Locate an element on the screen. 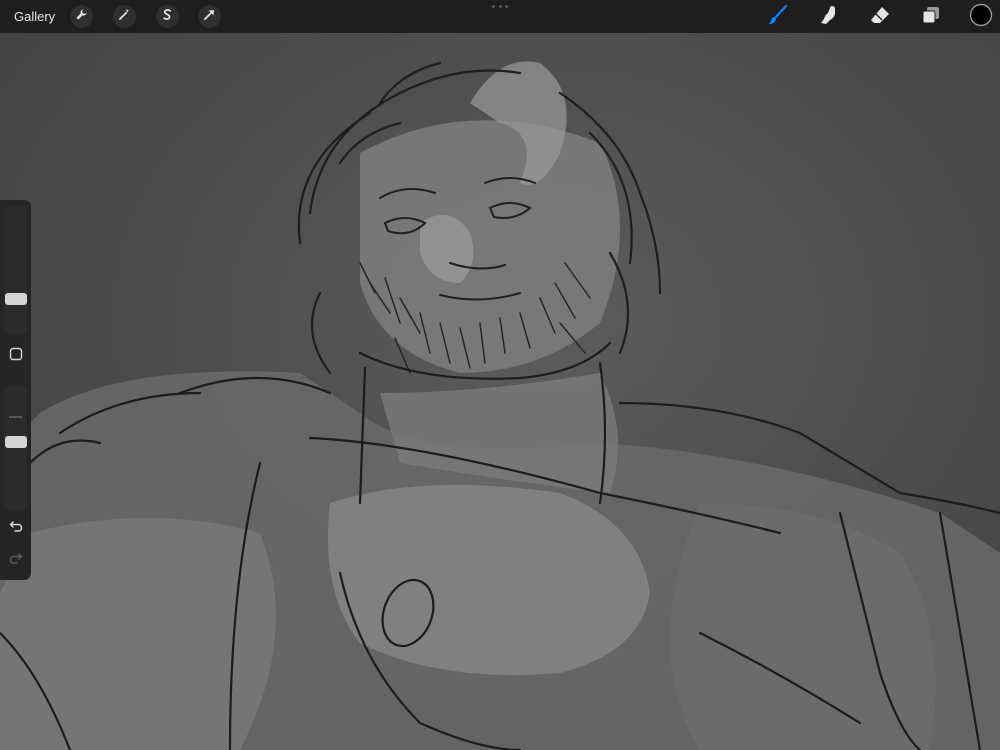  transform-button is located at coordinates (209, 16).